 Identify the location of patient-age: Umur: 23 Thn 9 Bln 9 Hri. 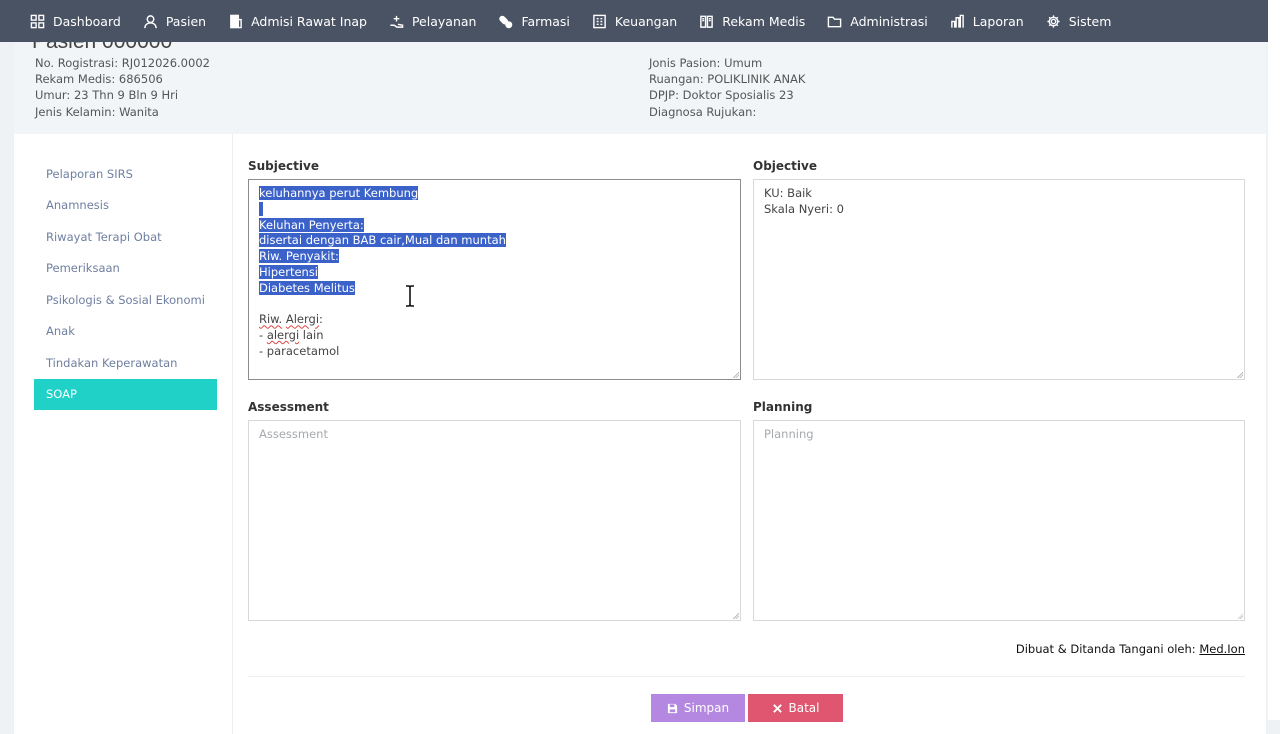
(107, 95).